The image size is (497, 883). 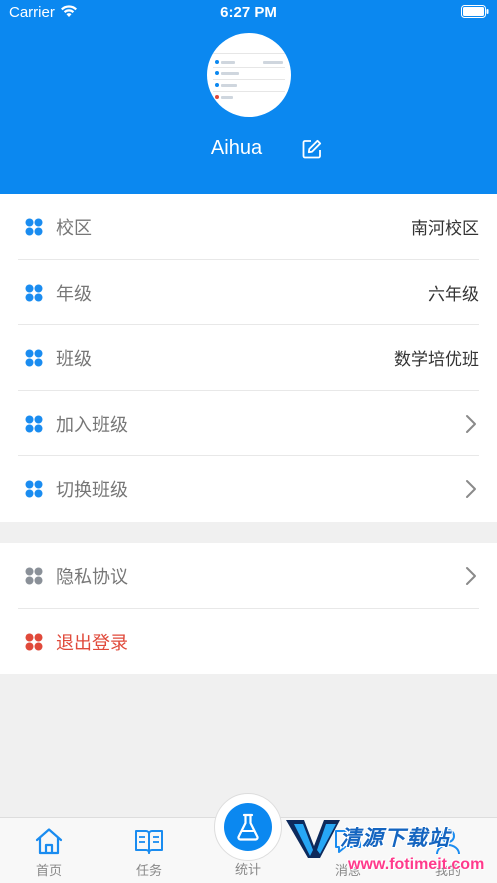 What do you see at coordinates (247, 870) in the screenshot?
I see `tab-label: 统计` at bounding box center [247, 870].